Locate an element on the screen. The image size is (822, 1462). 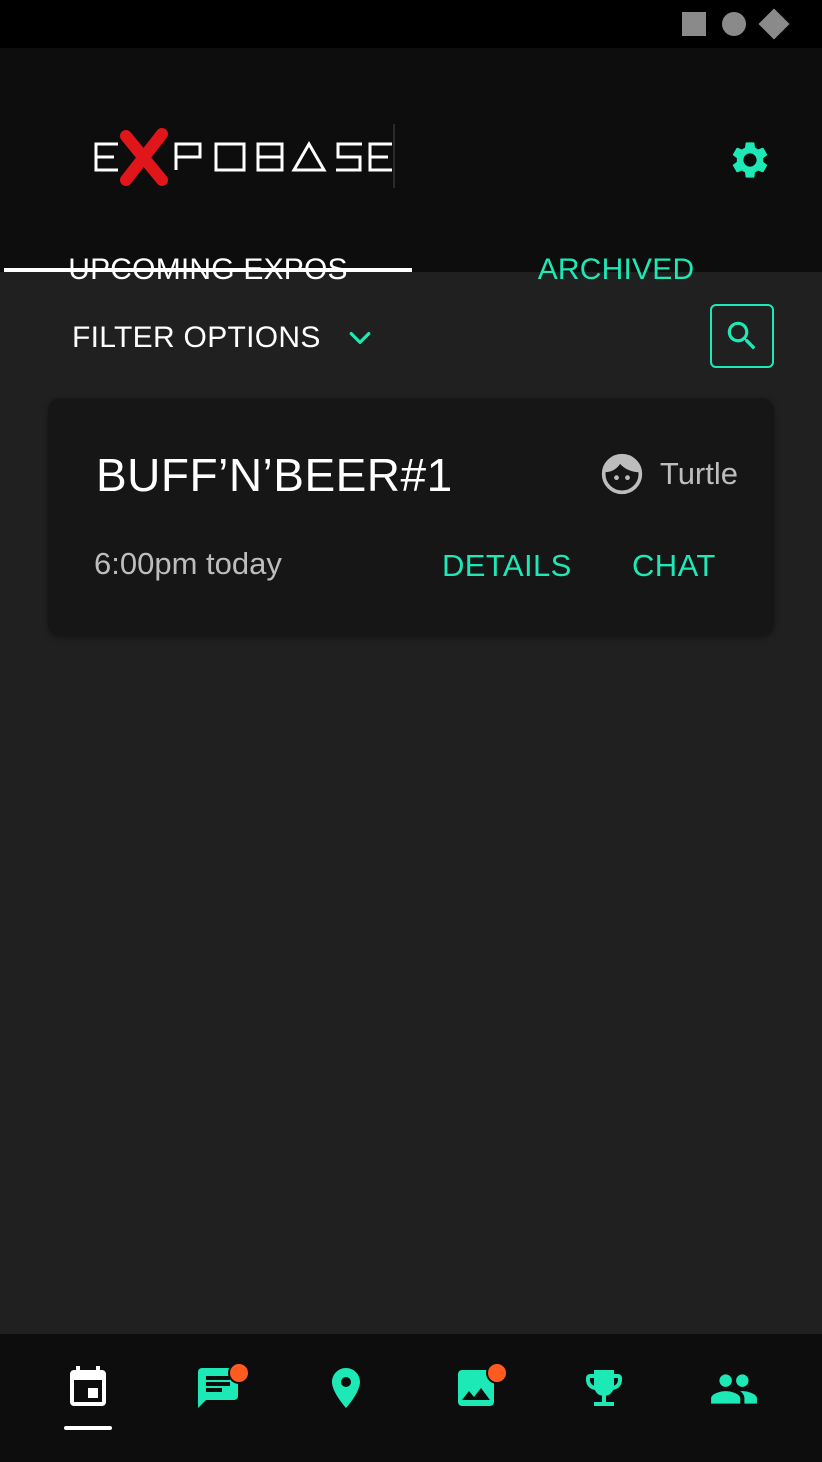
nav-messages is located at coordinates (218, 1403).